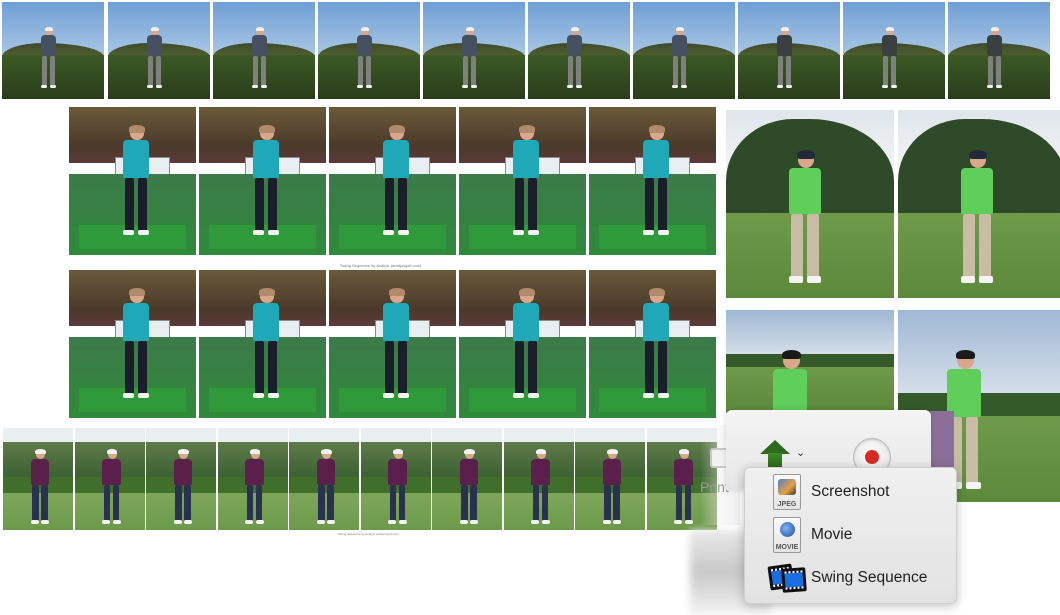  I want to click on menu-item-screenshot: JPEG Screenshot, so click(850, 492).